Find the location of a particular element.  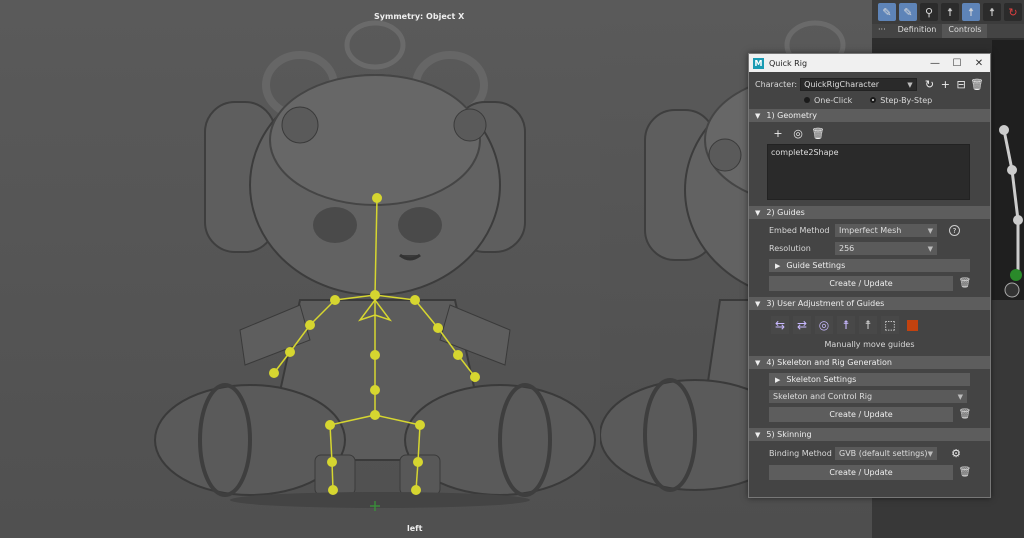

radio-one-click: One-Click is located at coordinates (828, 100).